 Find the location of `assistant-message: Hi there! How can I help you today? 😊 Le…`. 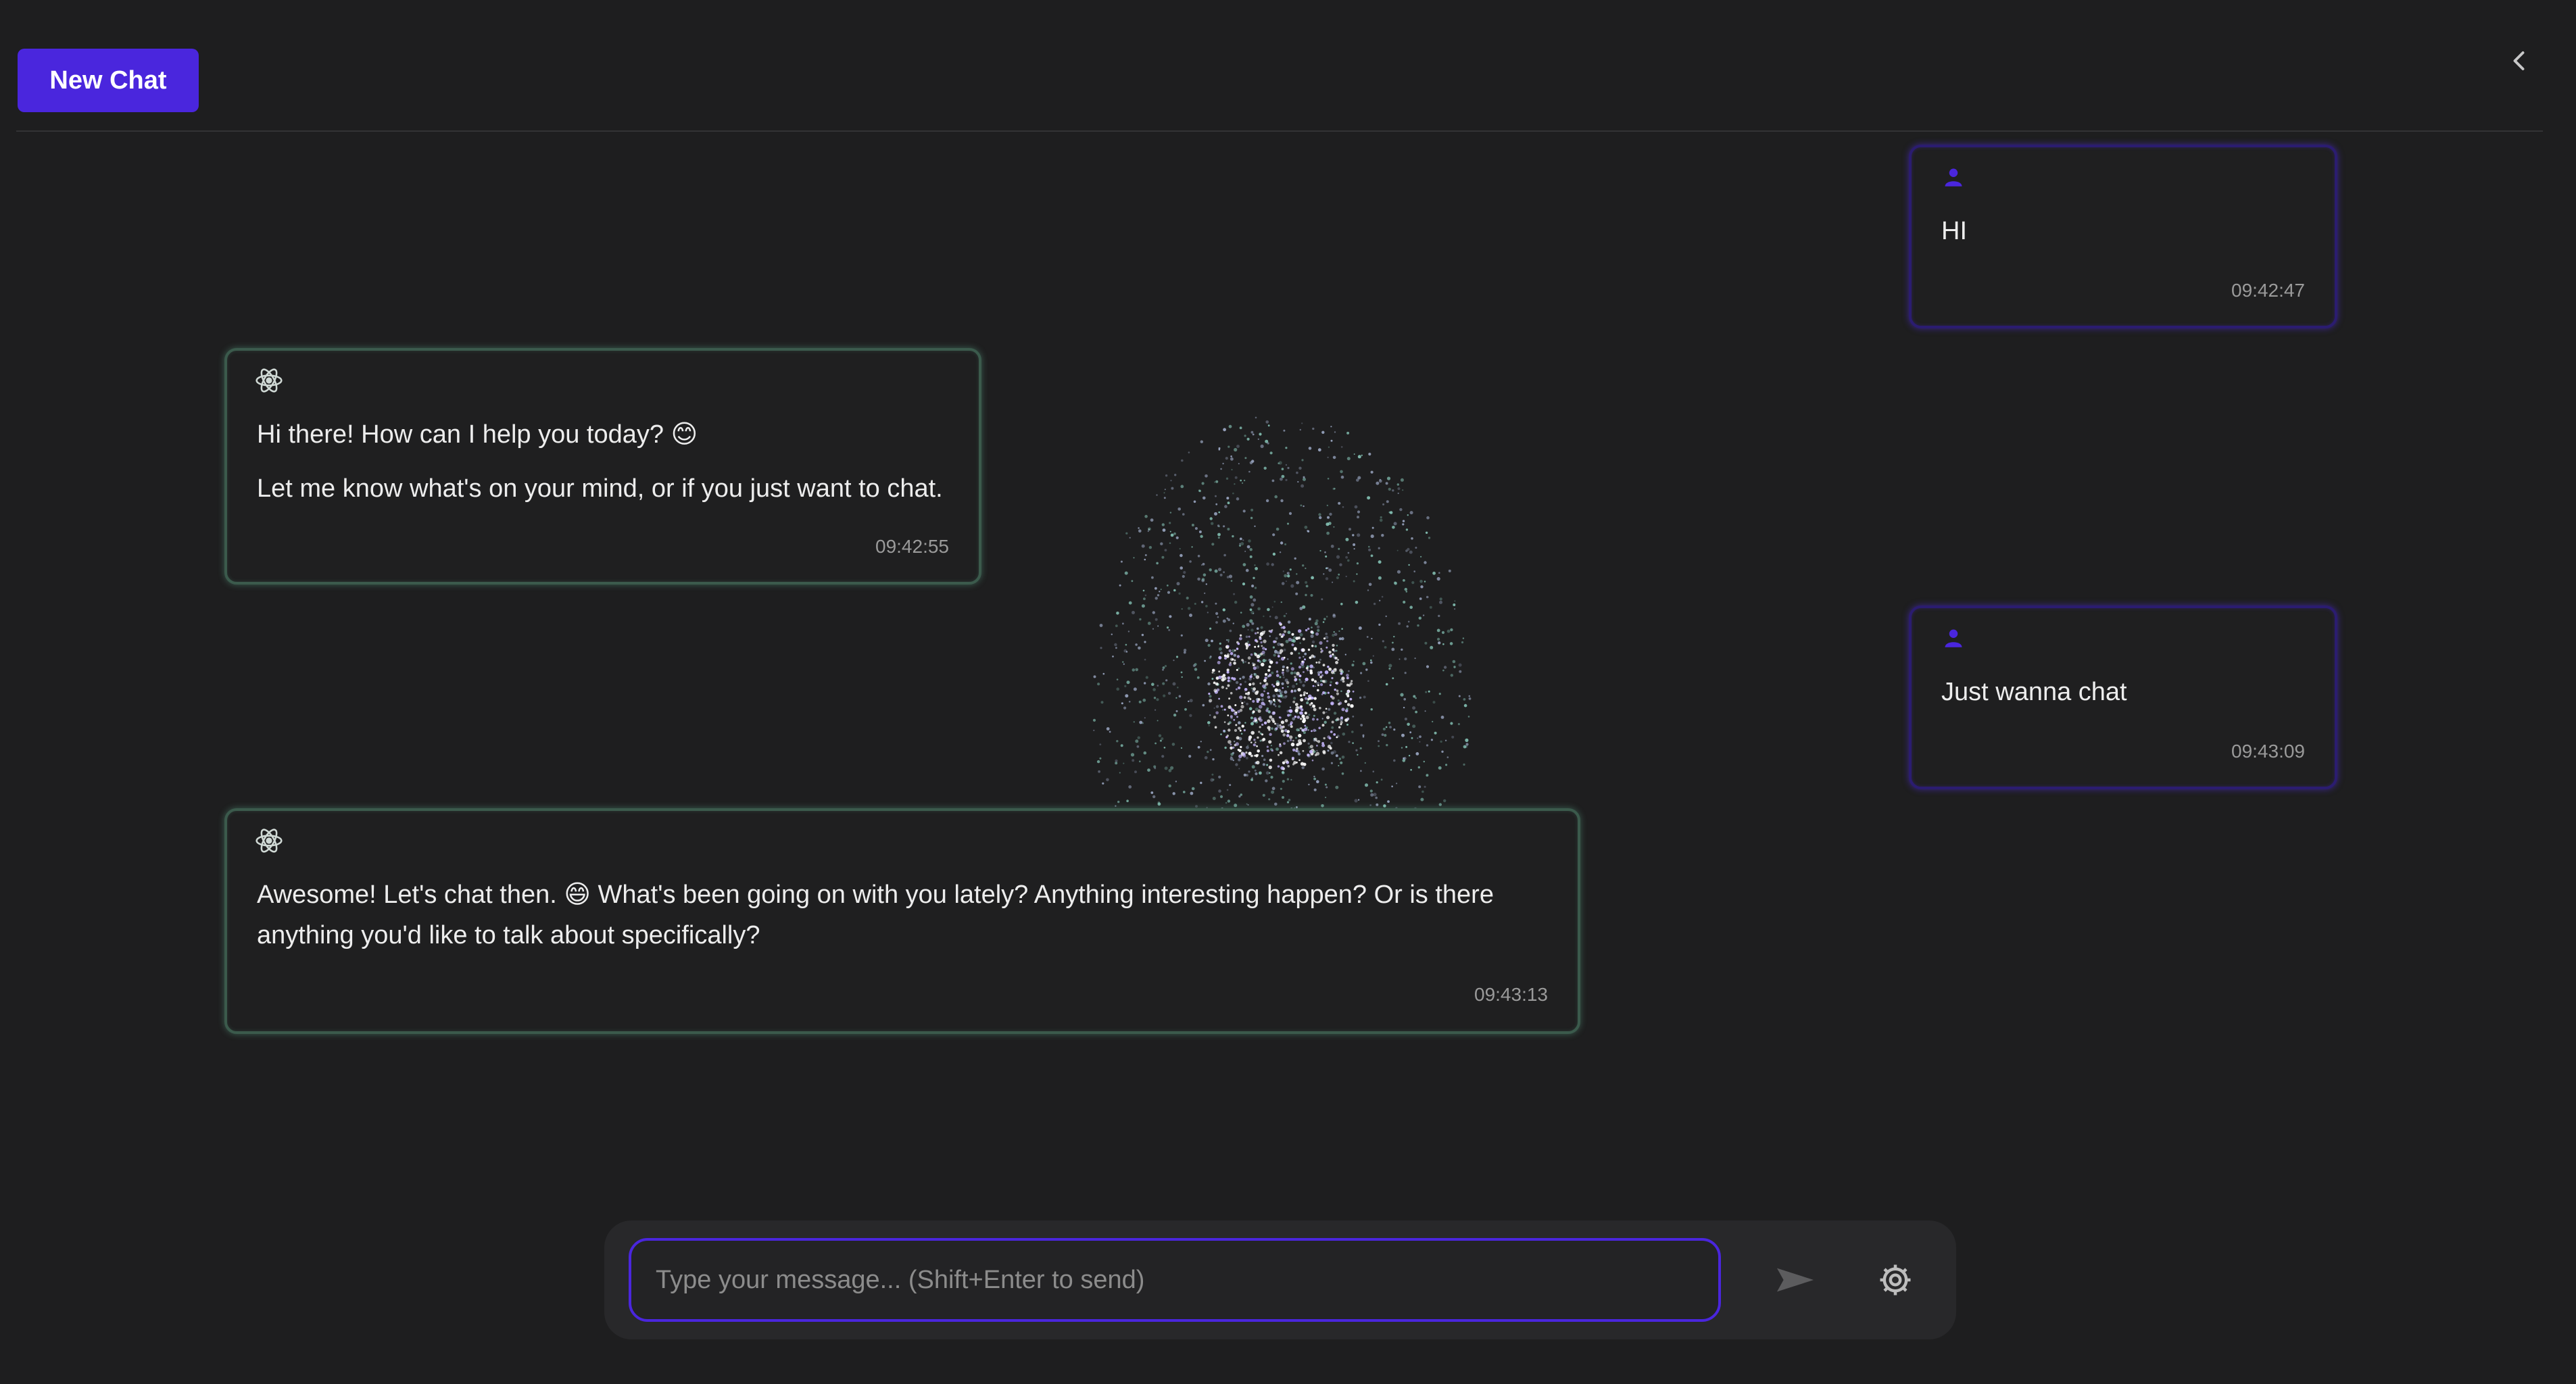

assistant-message: Hi there! How can I help you today? 😊 Le… is located at coordinates (602, 466).